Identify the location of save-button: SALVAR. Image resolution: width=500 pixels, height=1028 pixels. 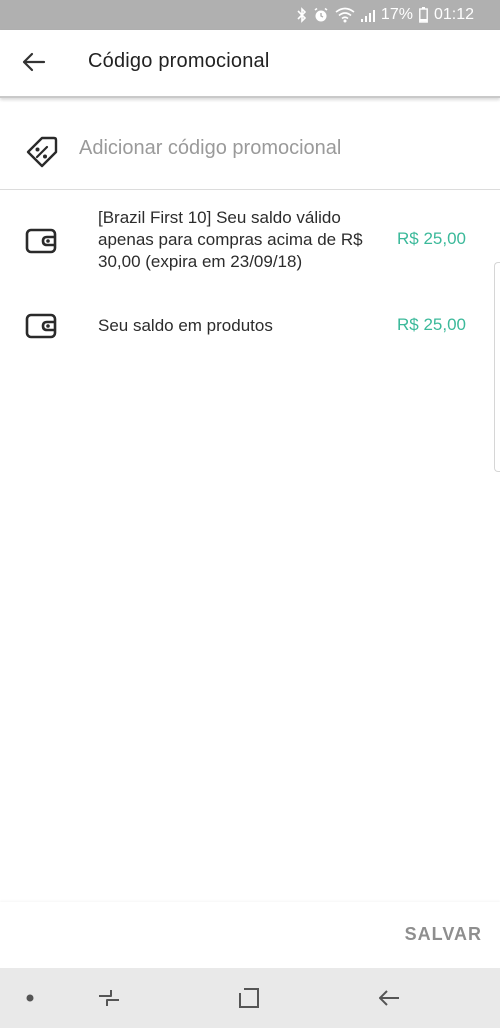
(443, 934).